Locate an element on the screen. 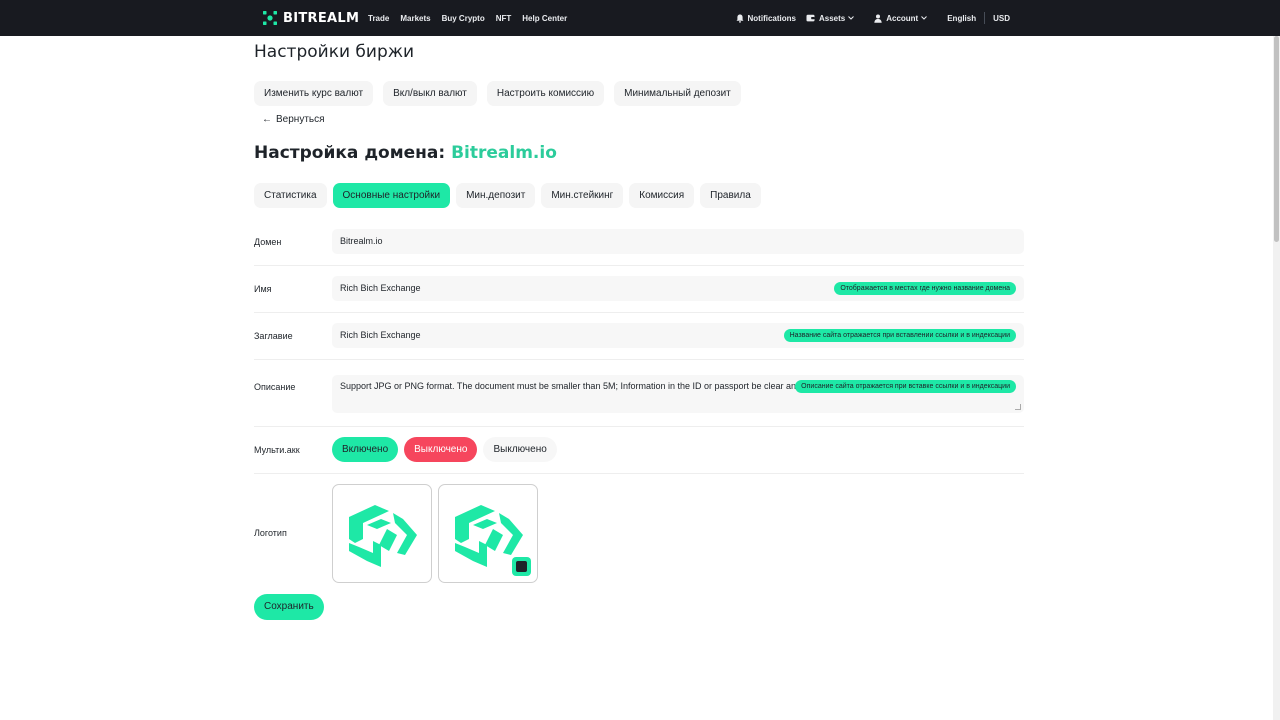 Image resolution: width=1280 pixels, height=720 pixels. assets-label: Assets is located at coordinates (832, 18).